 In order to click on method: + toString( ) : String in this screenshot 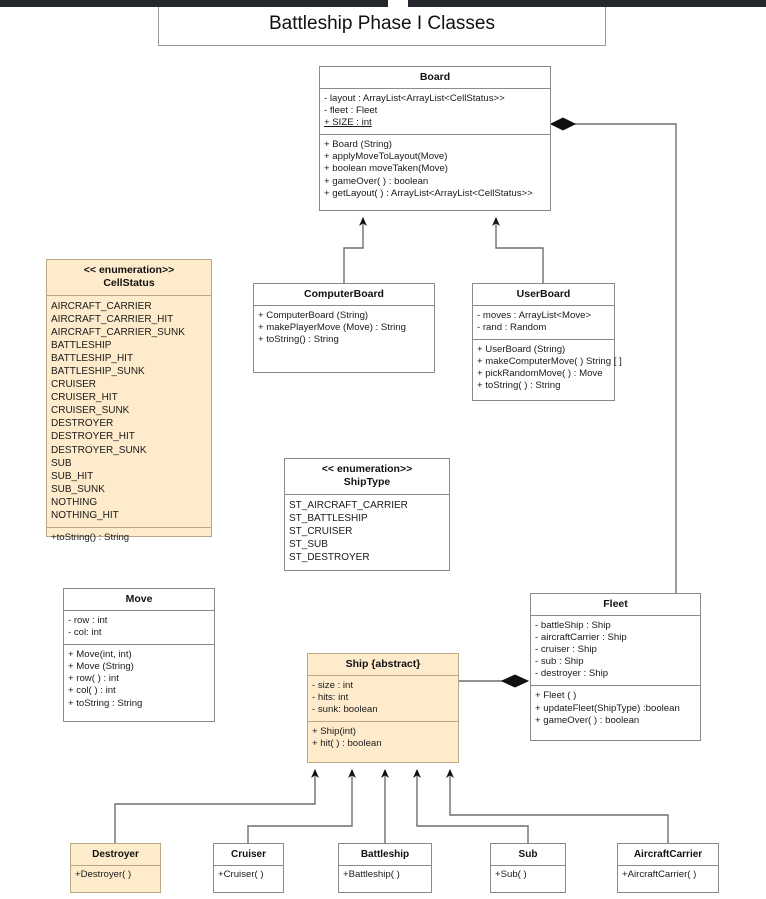, I will do `click(519, 386)`.